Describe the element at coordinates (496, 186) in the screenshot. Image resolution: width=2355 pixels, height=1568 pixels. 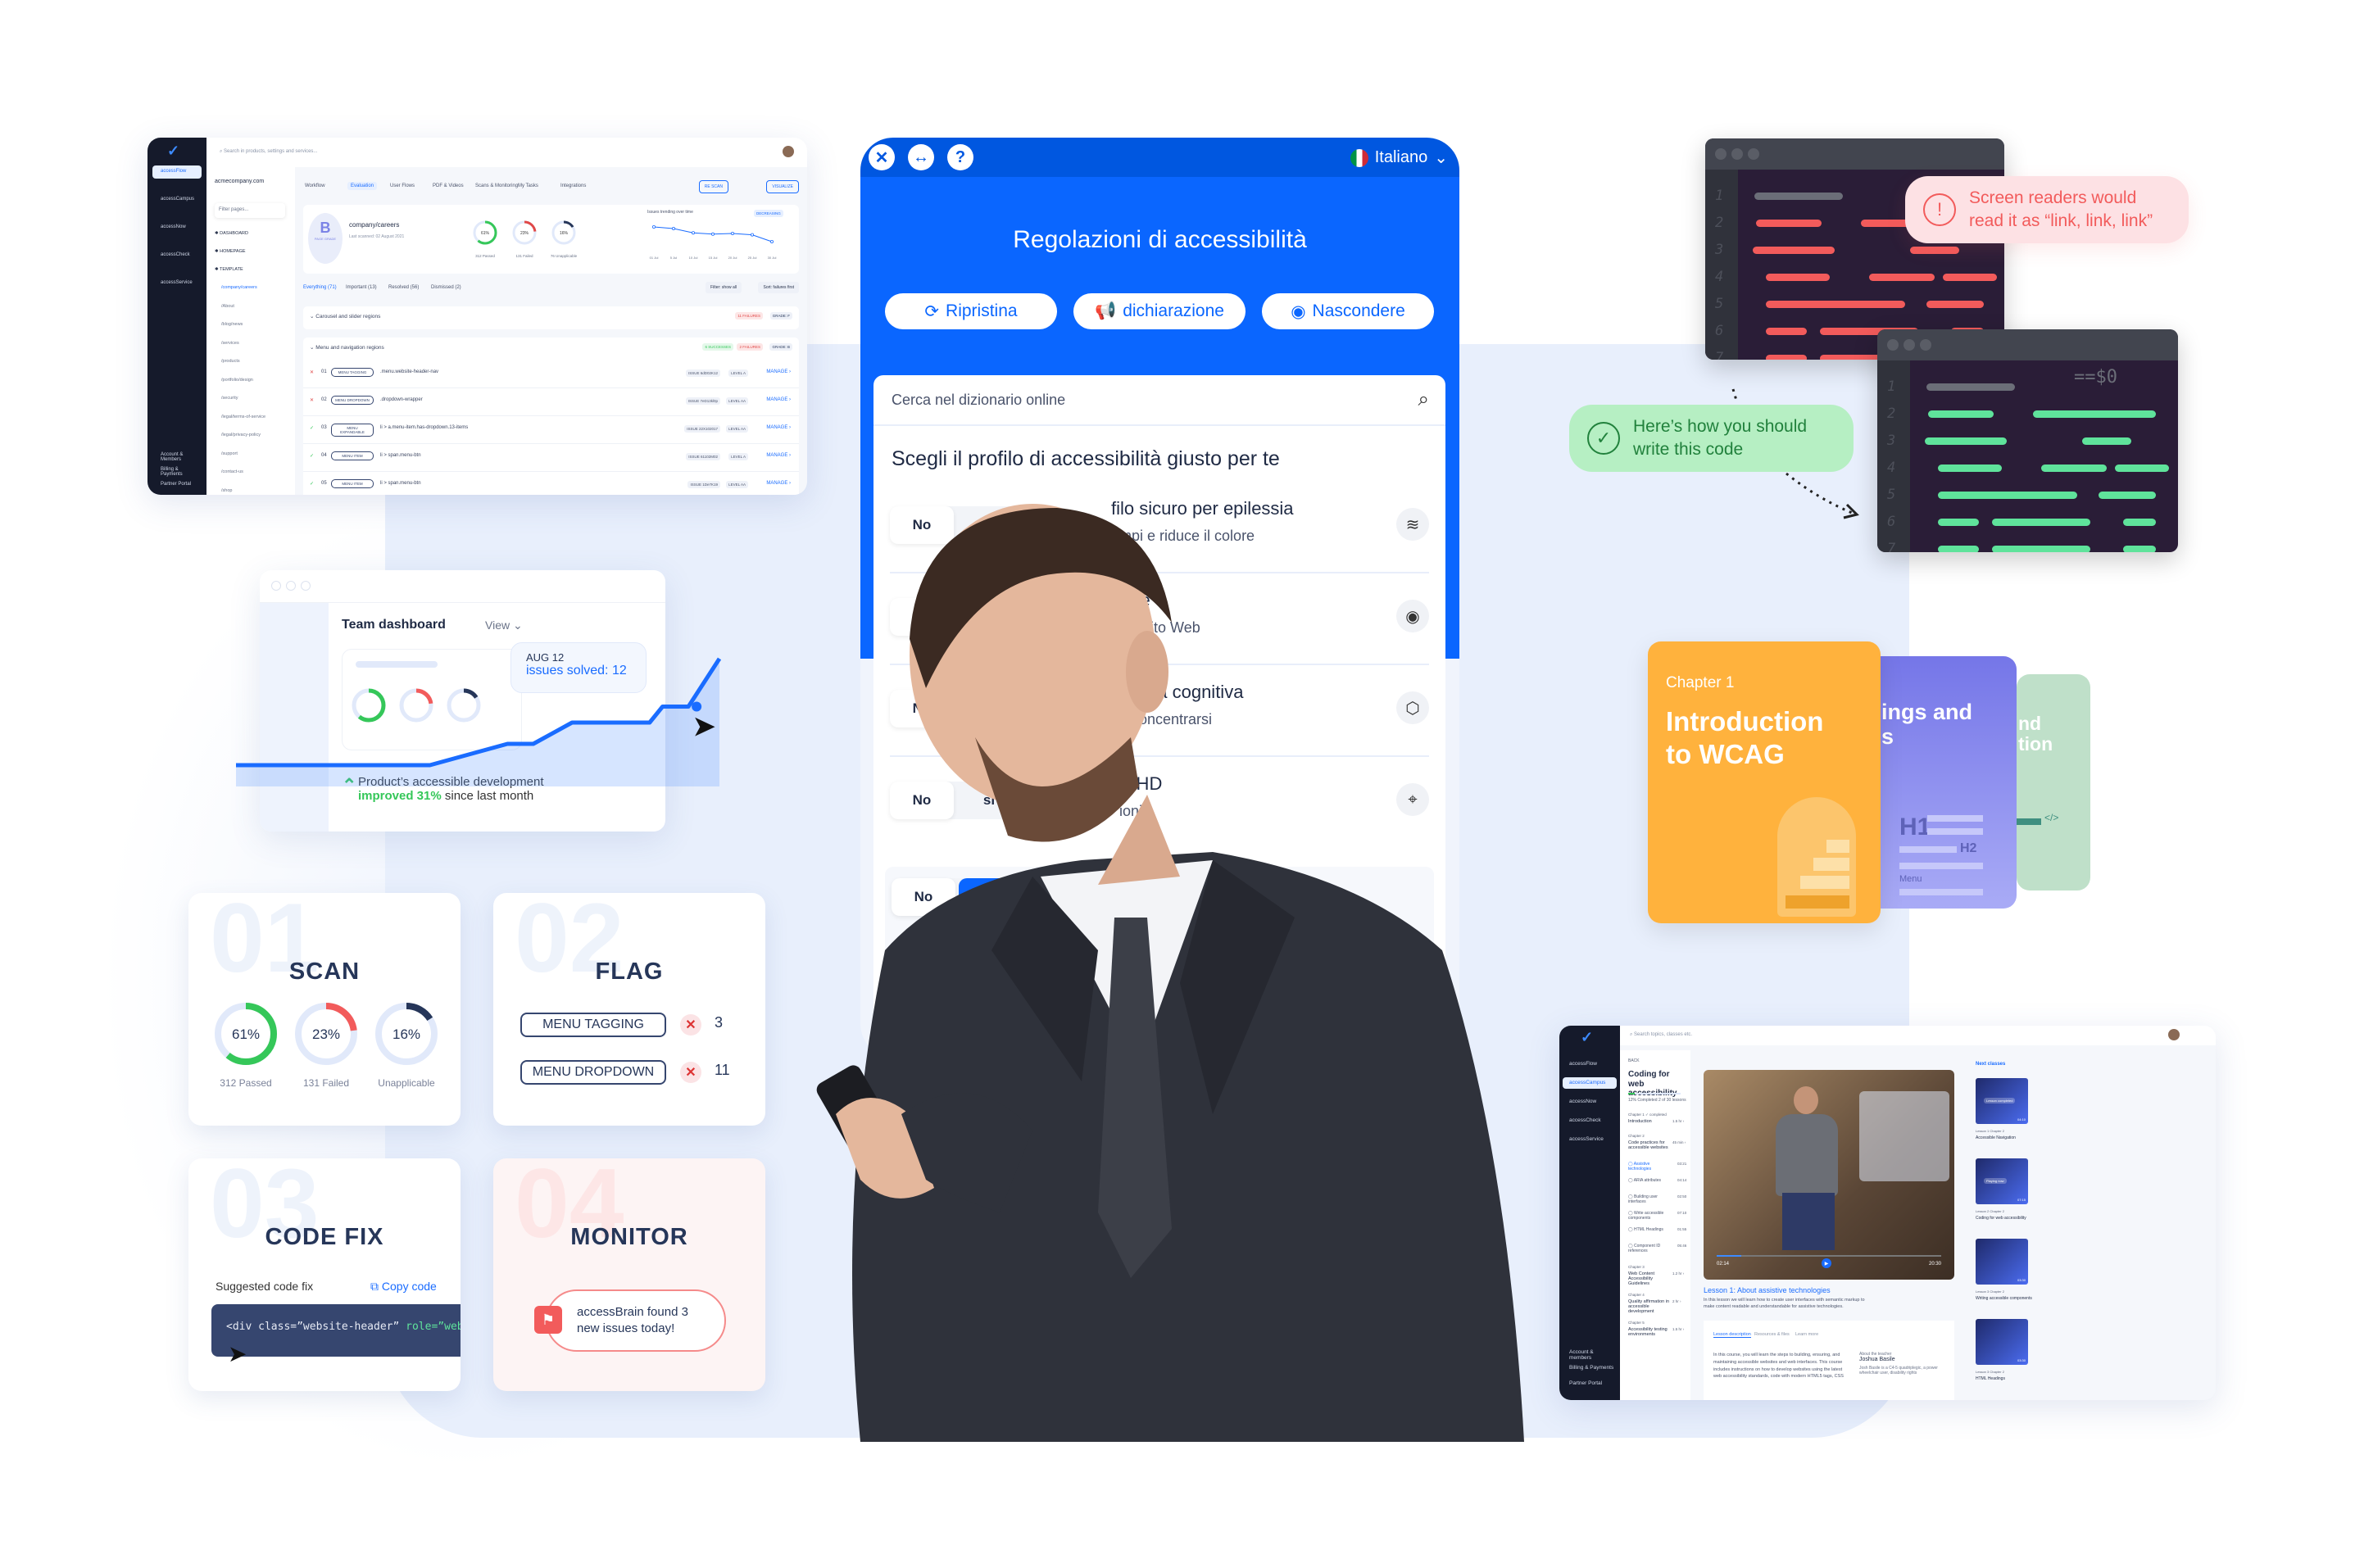
I see `tab-scans-monitoring: Scans & Monitoring` at that location.